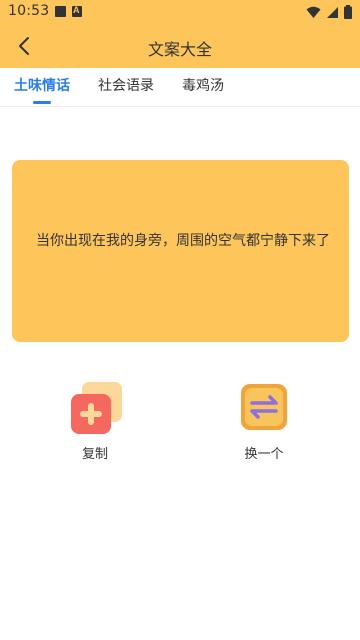  What do you see at coordinates (264, 407) in the screenshot?
I see `swap-arrows-icon` at bounding box center [264, 407].